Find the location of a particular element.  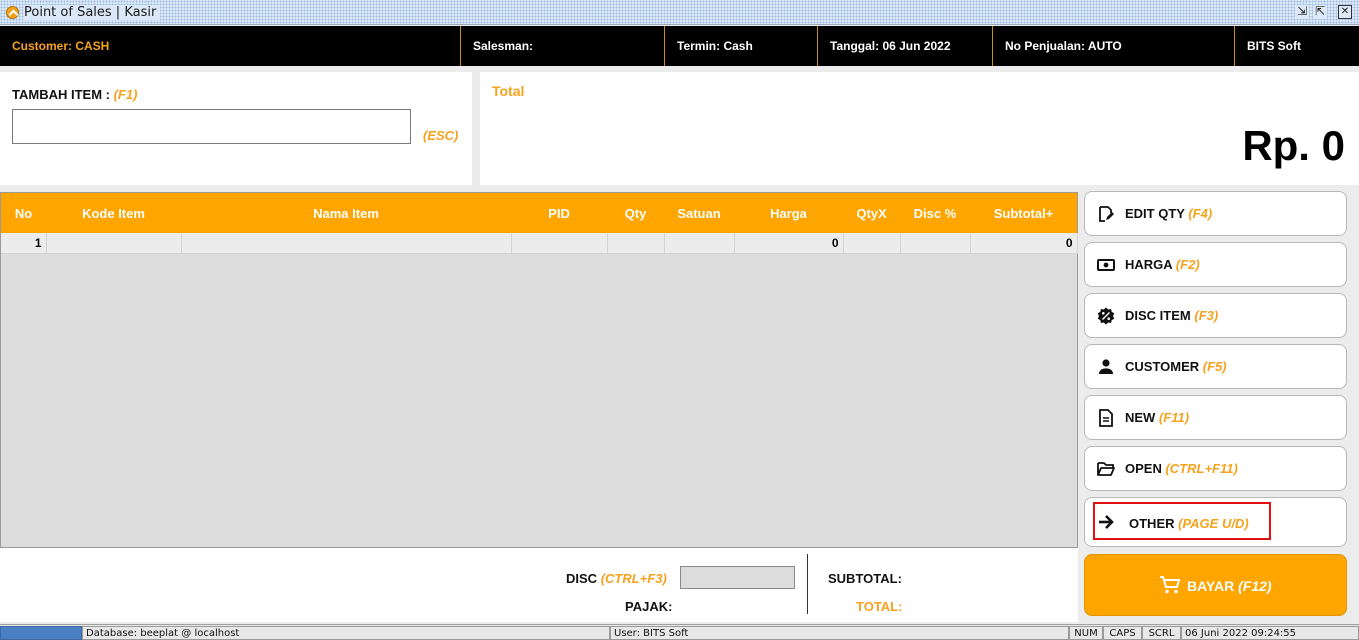

col-header-subtotal: Subtotal+ is located at coordinates (1023, 213).